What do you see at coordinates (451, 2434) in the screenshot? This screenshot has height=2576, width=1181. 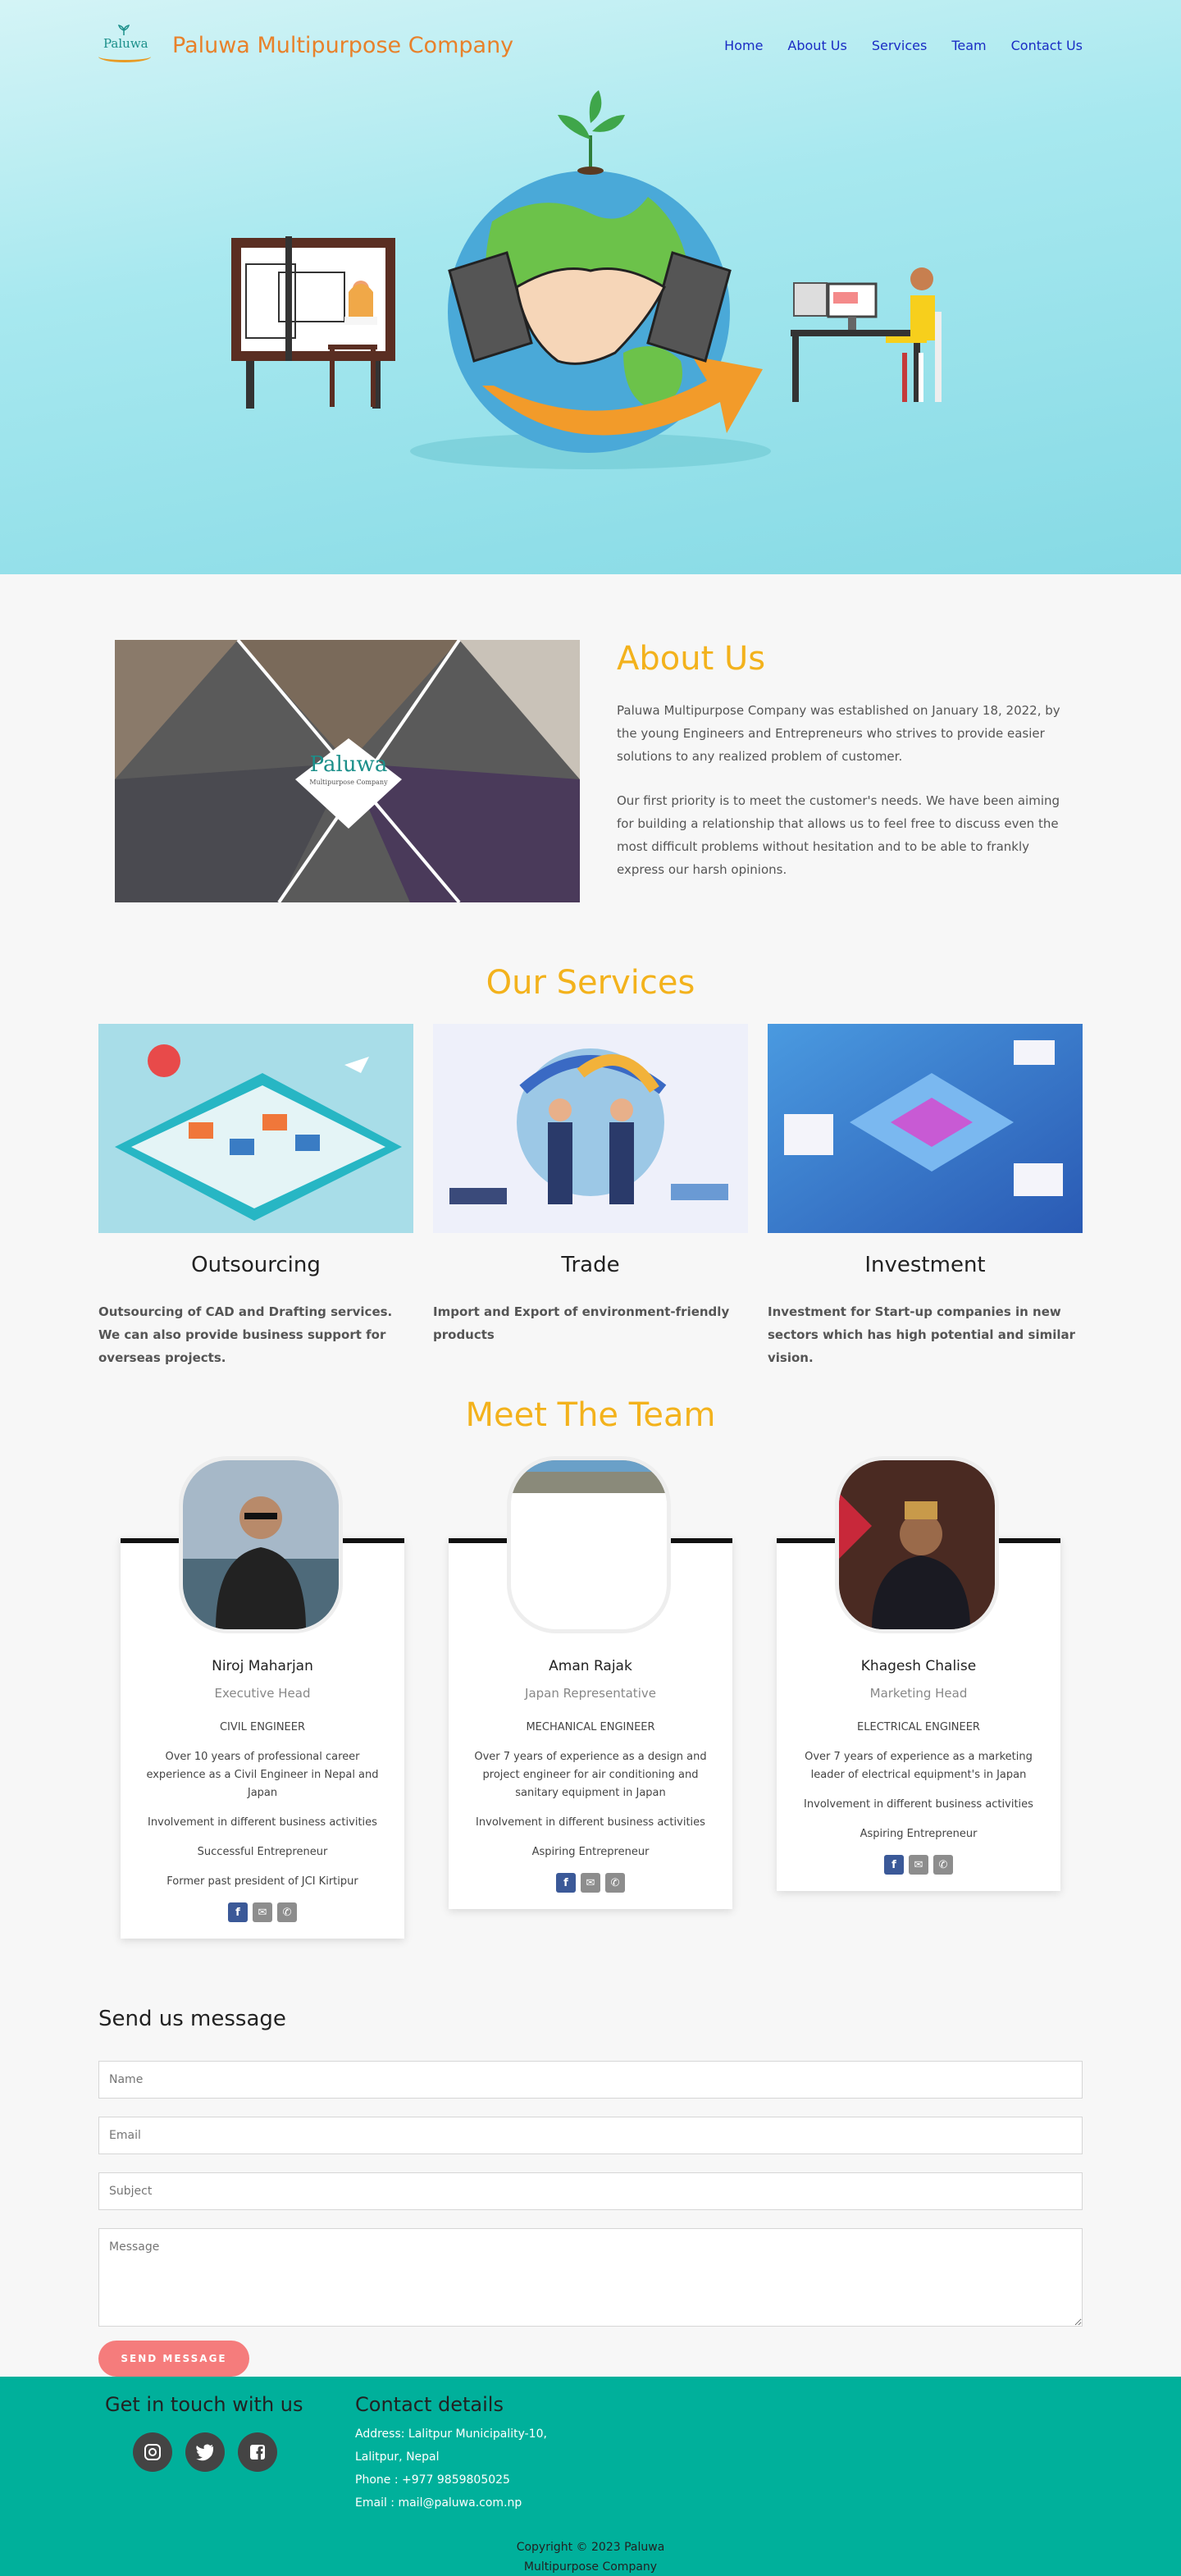 I see `footer-address-1: Address: Lalitpur Municipality-10,` at bounding box center [451, 2434].